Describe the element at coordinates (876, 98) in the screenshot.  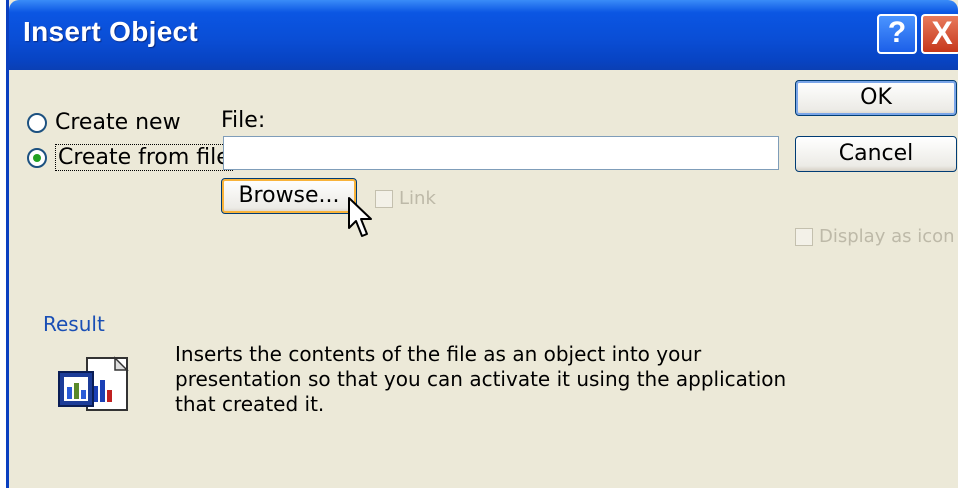
I see `ok-button: OK` at that location.